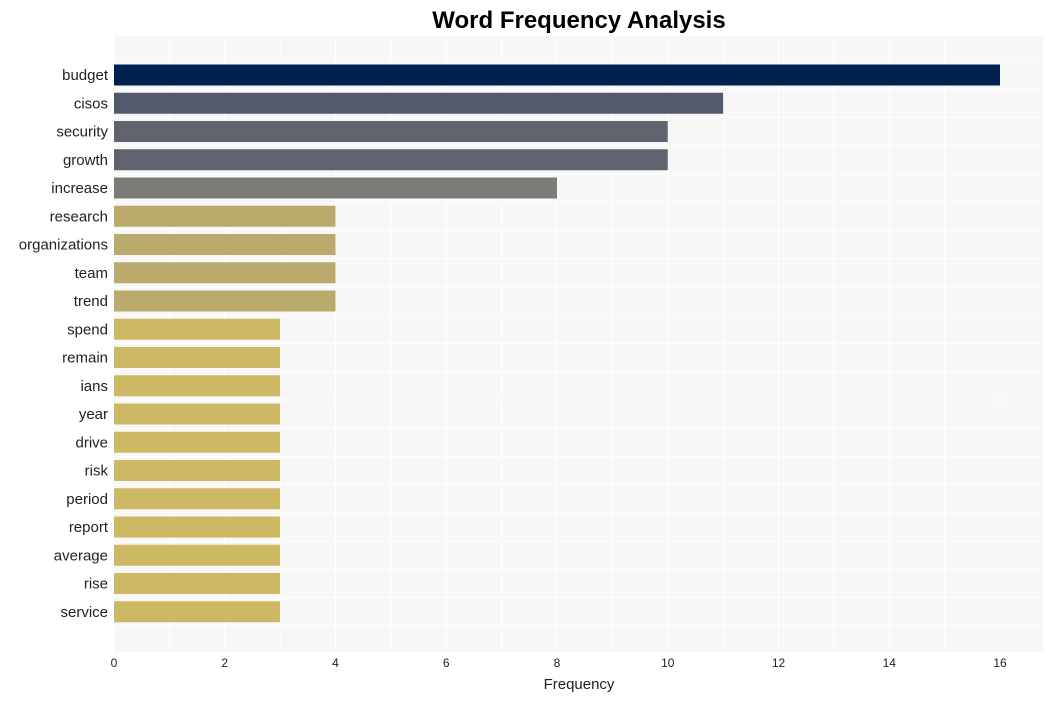 The image size is (1053, 701). I want to click on y-label-growth: growth, so click(85, 160).